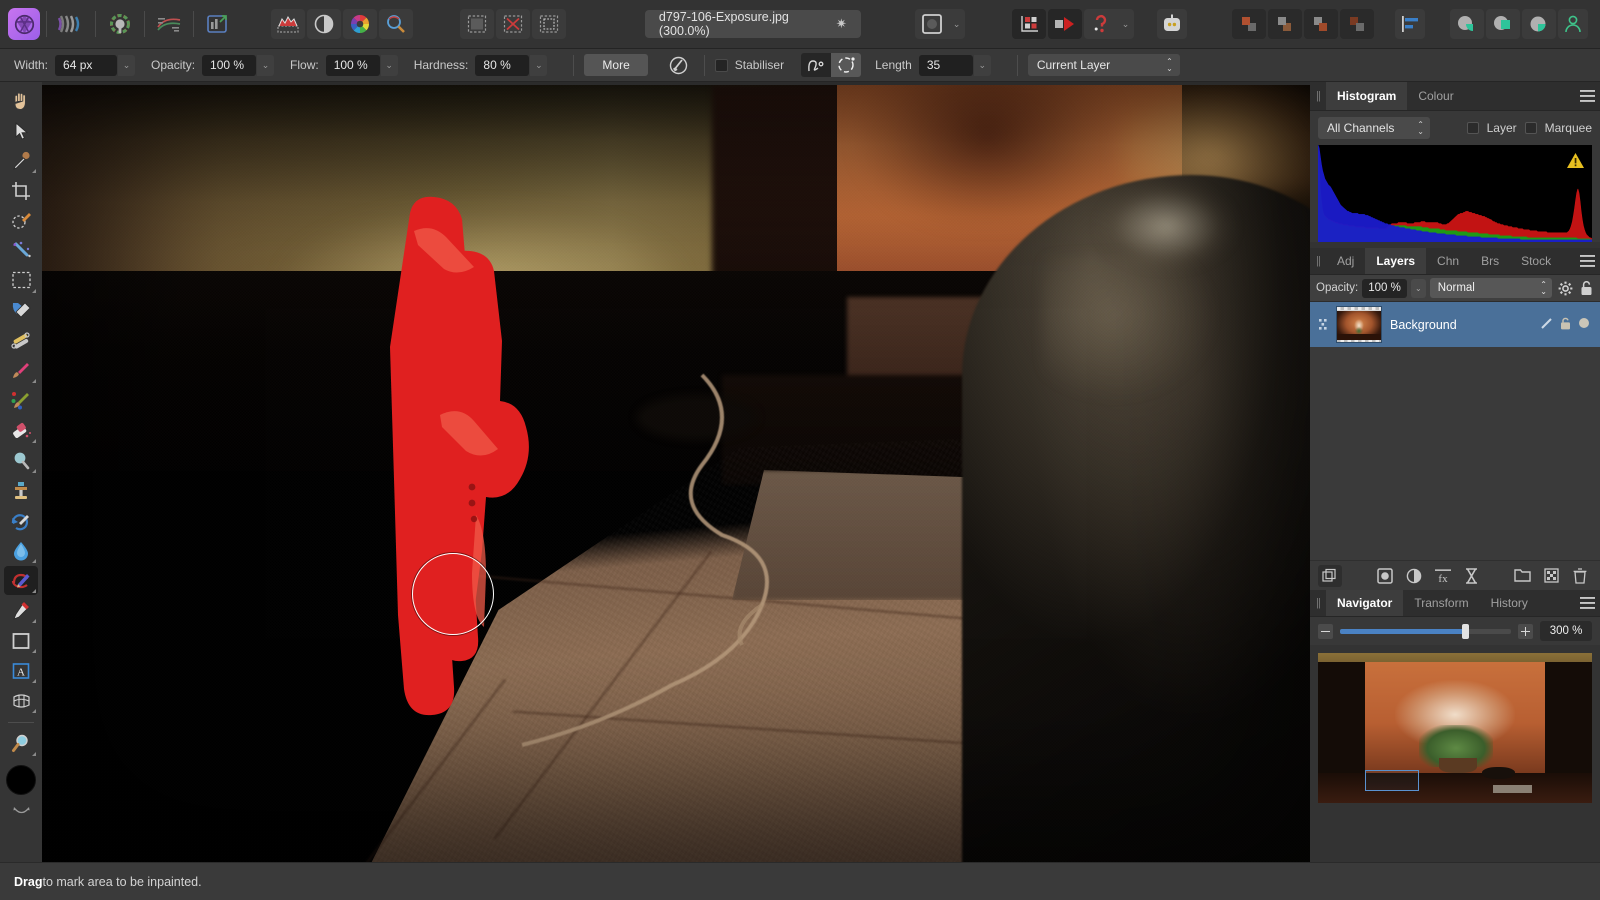 Image resolution: width=1600 pixels, height=900 pixels. I want to click on window-mode-icon, so click(846, 65).